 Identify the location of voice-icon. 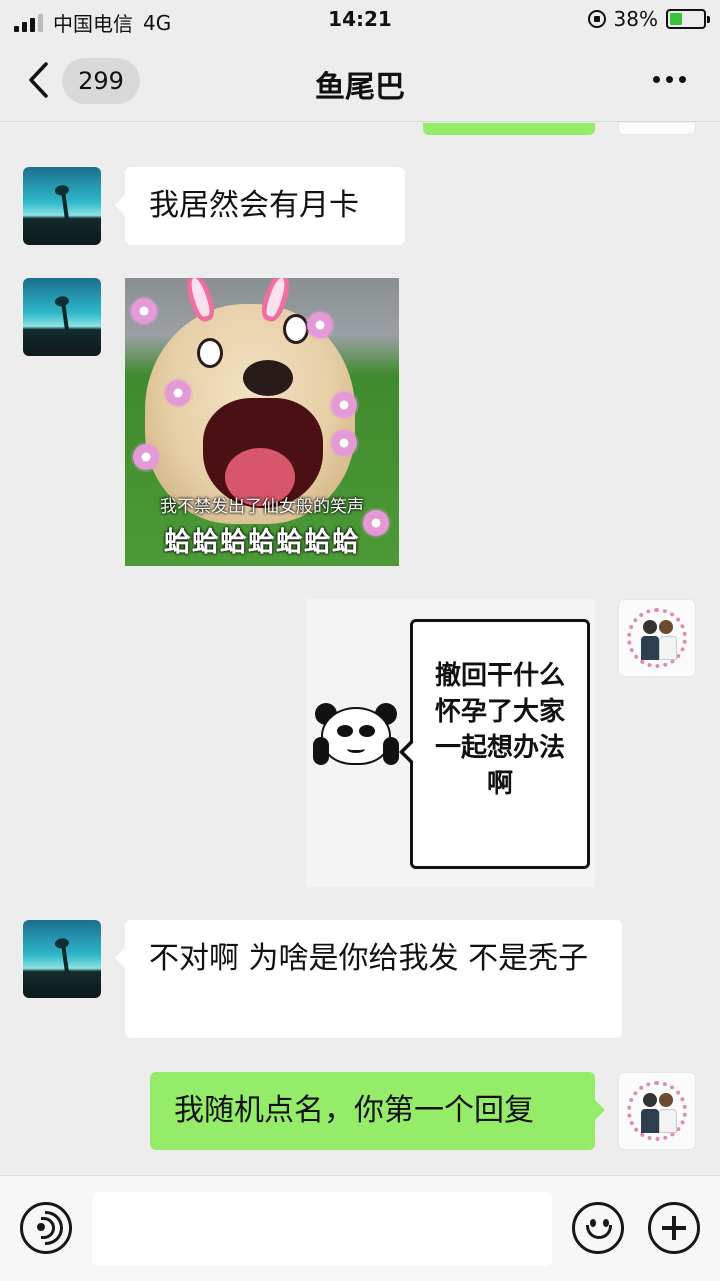
(46, 1228).